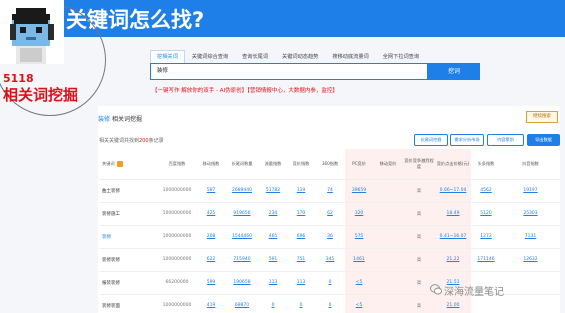 Image resolution: width=565 pixels, height=313 pixels. I want to click on cell-toutiao: 171146, so click(486, 260).